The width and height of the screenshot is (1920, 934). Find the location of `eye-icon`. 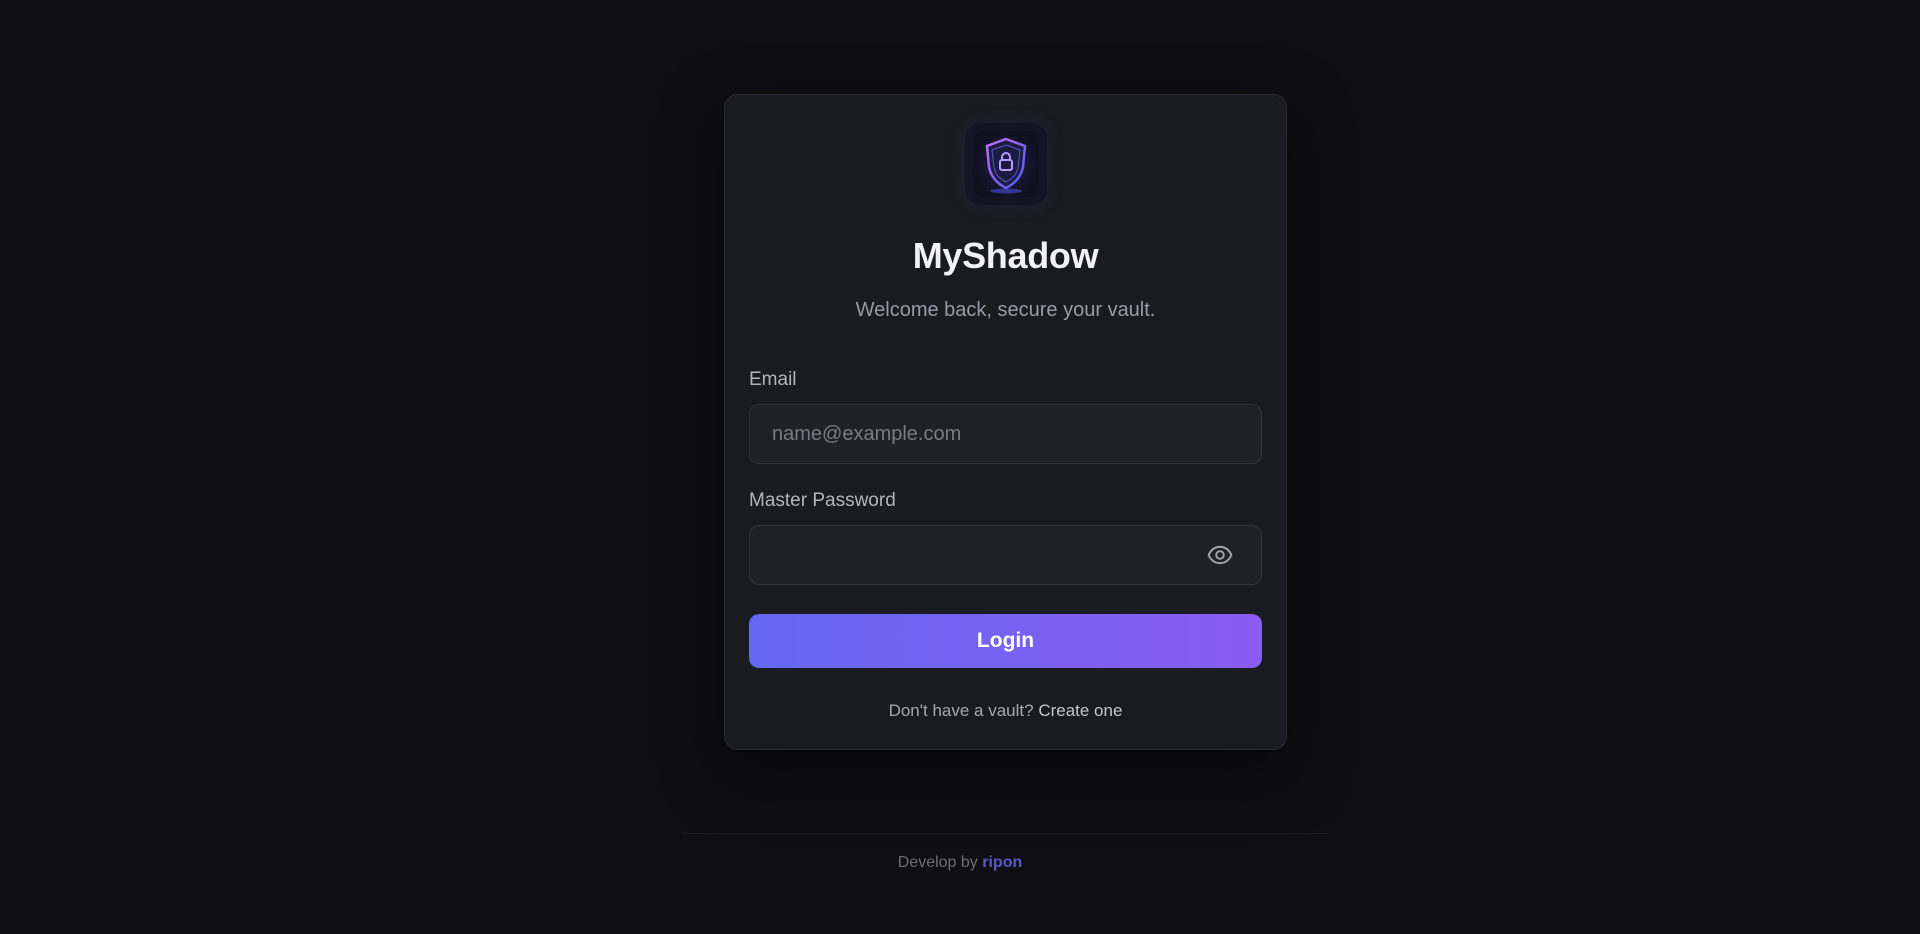

eye-icon is located at coordinates (1220, 555).